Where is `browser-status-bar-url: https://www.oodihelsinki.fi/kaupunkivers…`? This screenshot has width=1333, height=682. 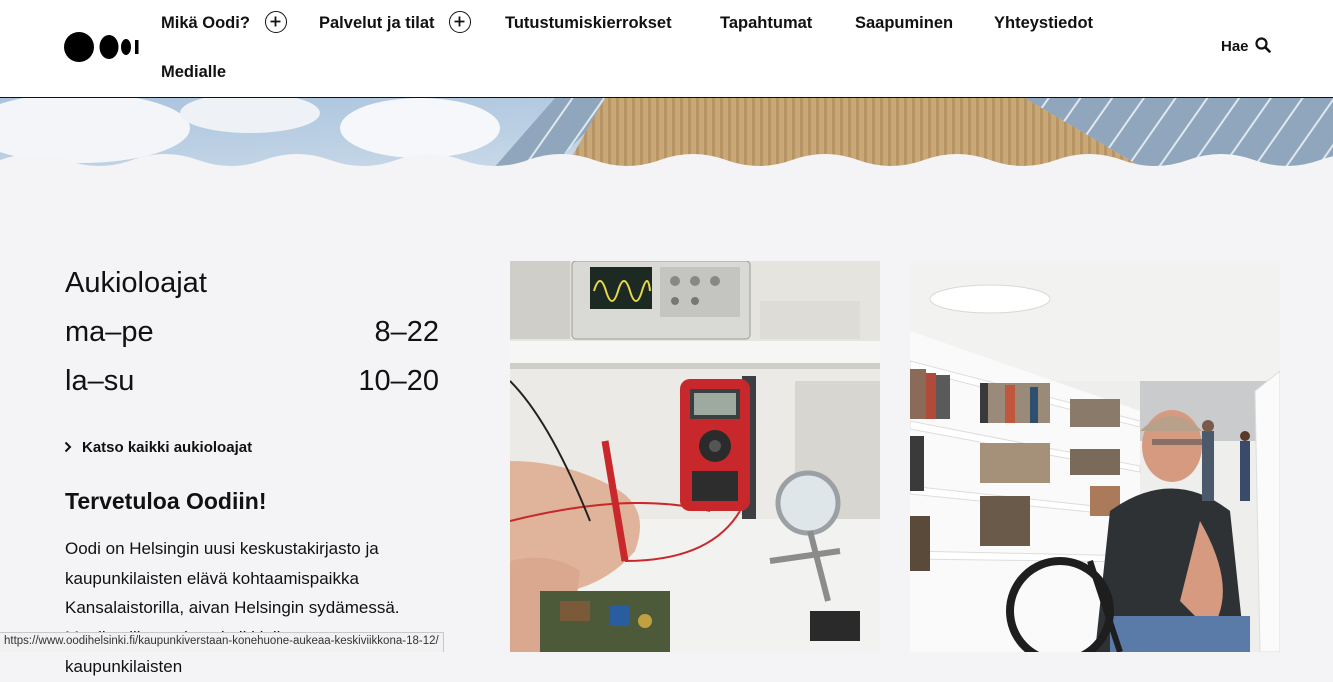 browser-status-bar-url: https://www.oodihelsinki.fi/kaupunkivers… is located at coordinates (222, 642).